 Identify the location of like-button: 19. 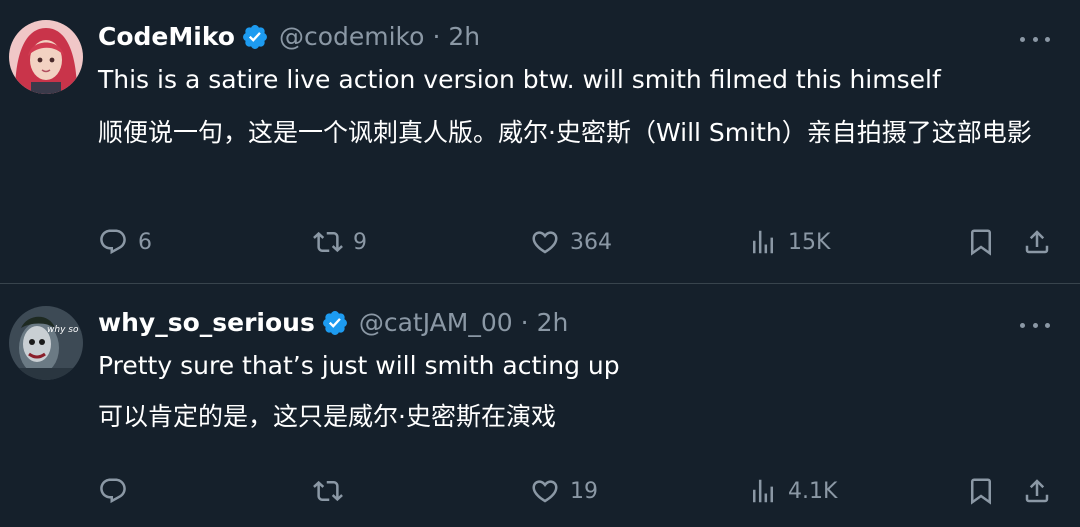
(564, 491).